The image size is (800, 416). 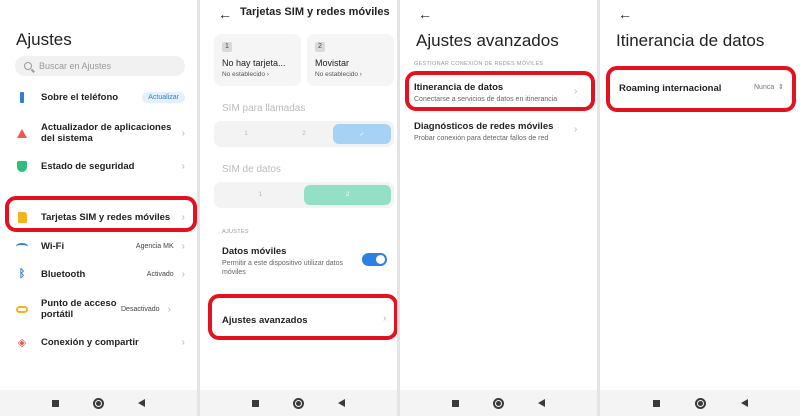 I want to click on arrow-up-icon, so click(x=22, y=133).